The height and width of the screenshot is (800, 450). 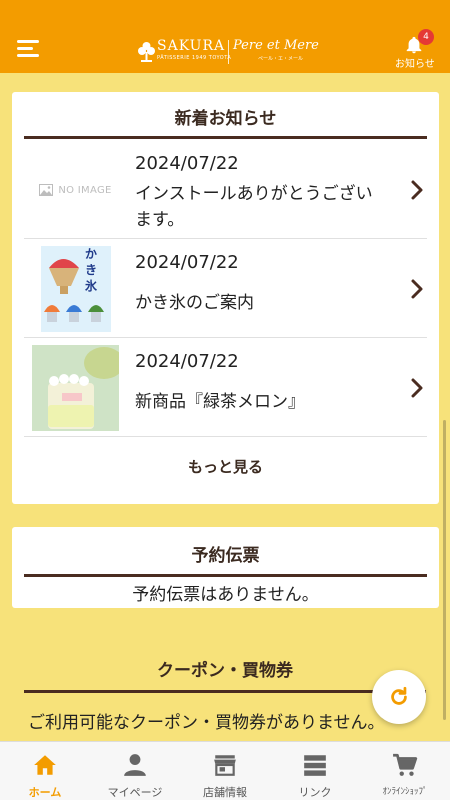 What do you see at coordinates (281, 59) in the screenshot?
I see `brand-secondary-sub: ペール・エ・メール` at bounding box center [281, 59].